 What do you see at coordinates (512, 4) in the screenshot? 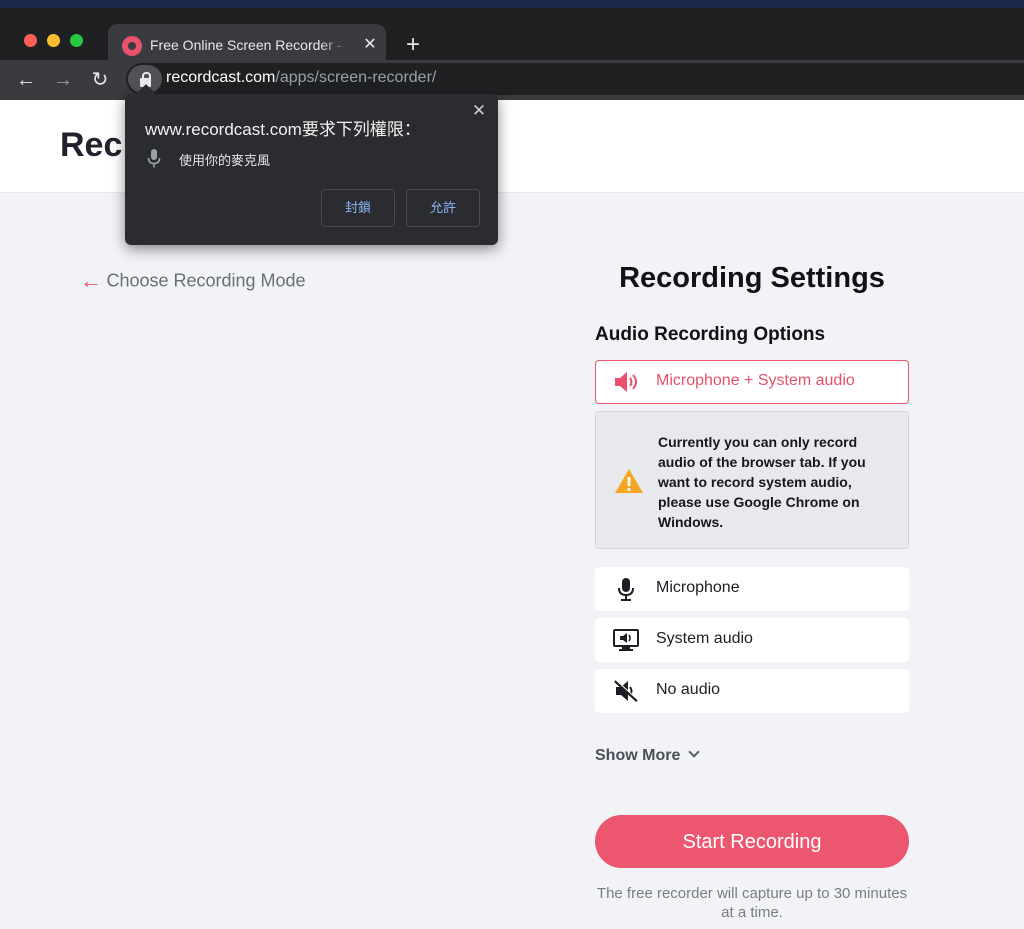
I see `desktop-strip` at bounding box center [512, 4].